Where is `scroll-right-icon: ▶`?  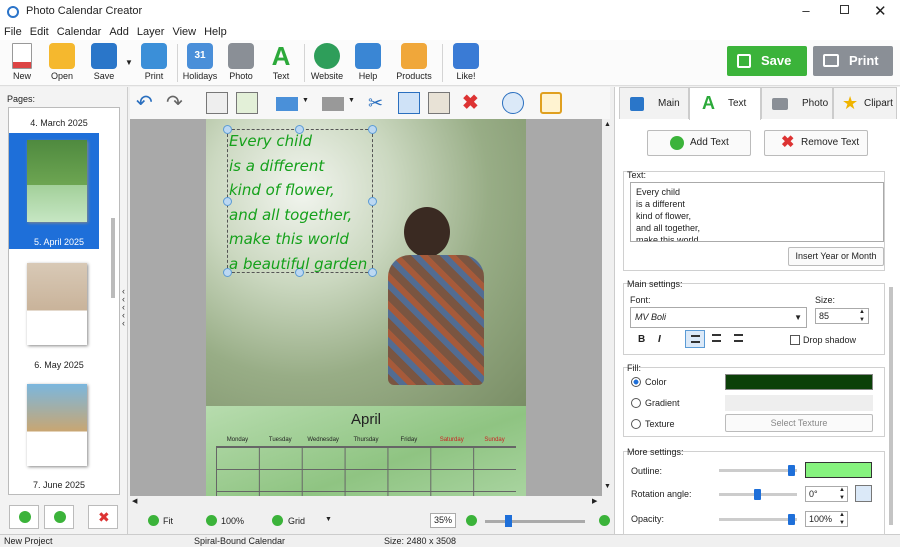 scroll-right-icon: ▶ is located at coordinates (594, 501).